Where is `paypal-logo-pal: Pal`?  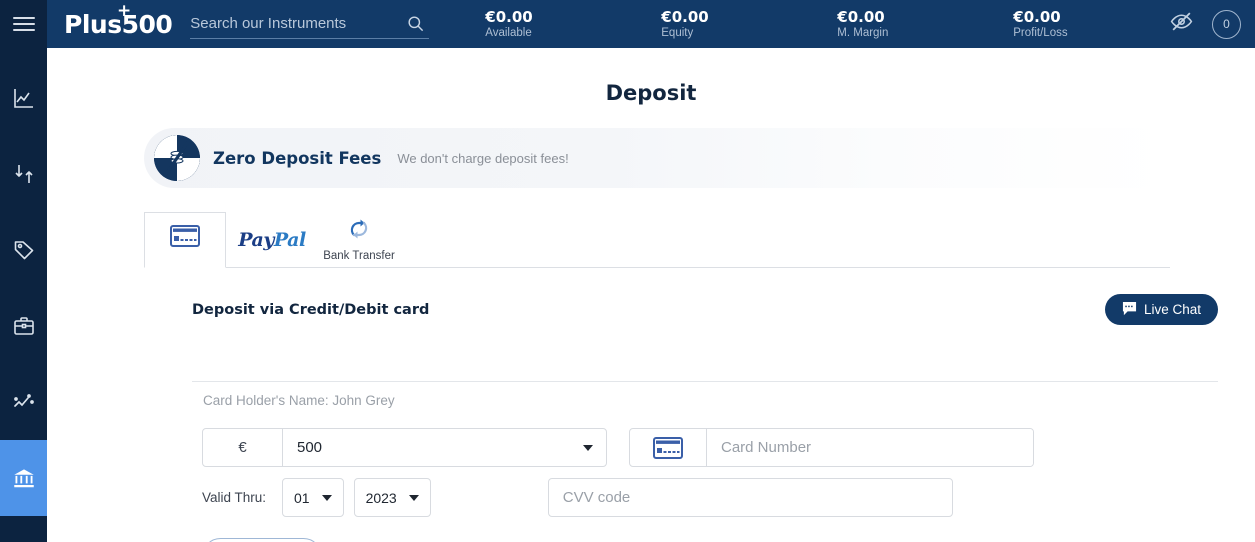
paypal-logo-pal: Pal is located at coordinates (289, 239).